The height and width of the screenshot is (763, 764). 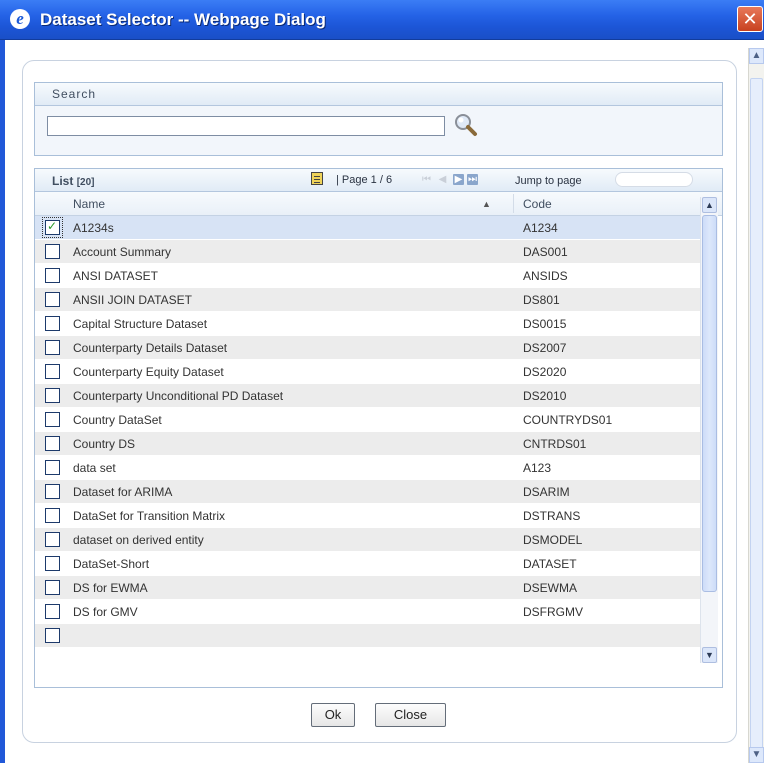 What do you see at coordinates (537, 204) in the screenshot?
I see `column-header-code: Code` at bounding box center [537, 204].